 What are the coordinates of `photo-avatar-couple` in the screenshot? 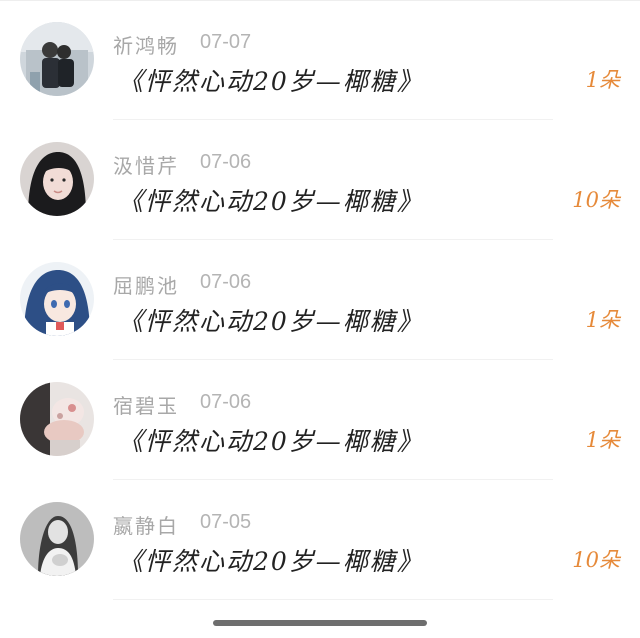 It's located at (57, 59).